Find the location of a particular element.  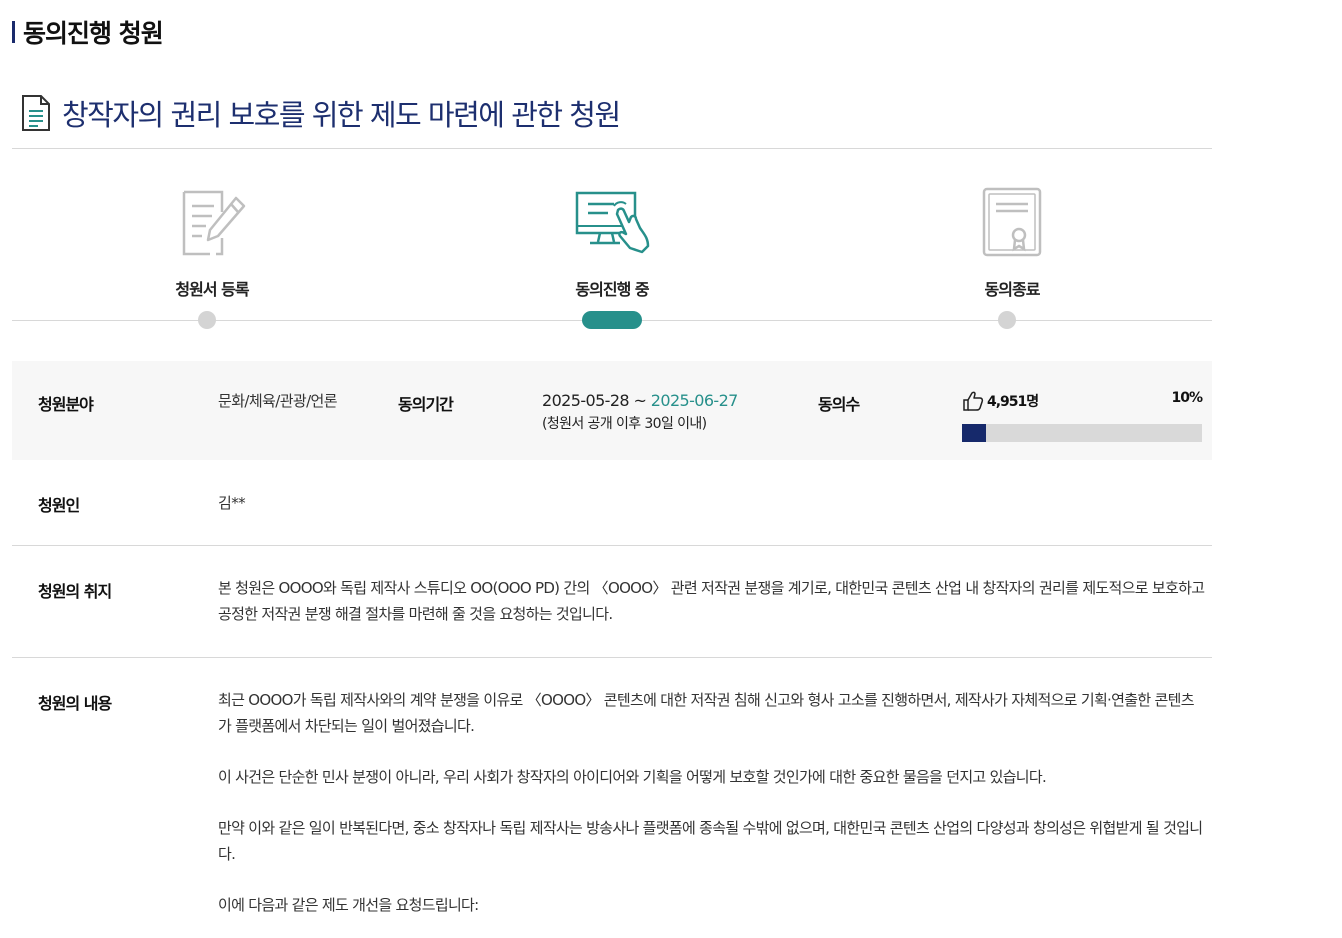

step-label: 동의종료 is located at coordinates (1012, 289).